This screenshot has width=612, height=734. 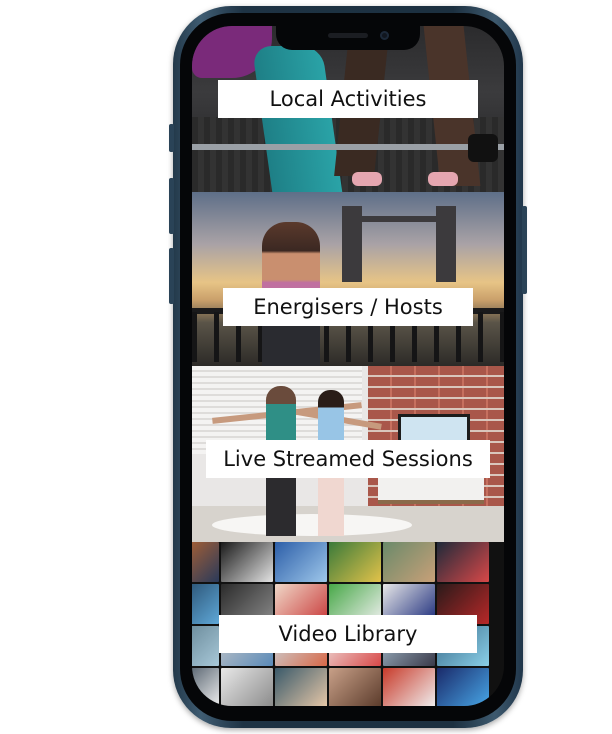 I want to click on earpiece-speaker, so click(x=348, y=35).